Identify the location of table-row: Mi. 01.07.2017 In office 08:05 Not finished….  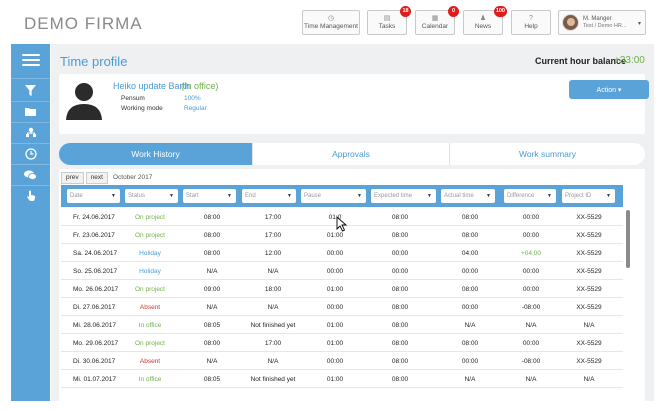
(342, 379).